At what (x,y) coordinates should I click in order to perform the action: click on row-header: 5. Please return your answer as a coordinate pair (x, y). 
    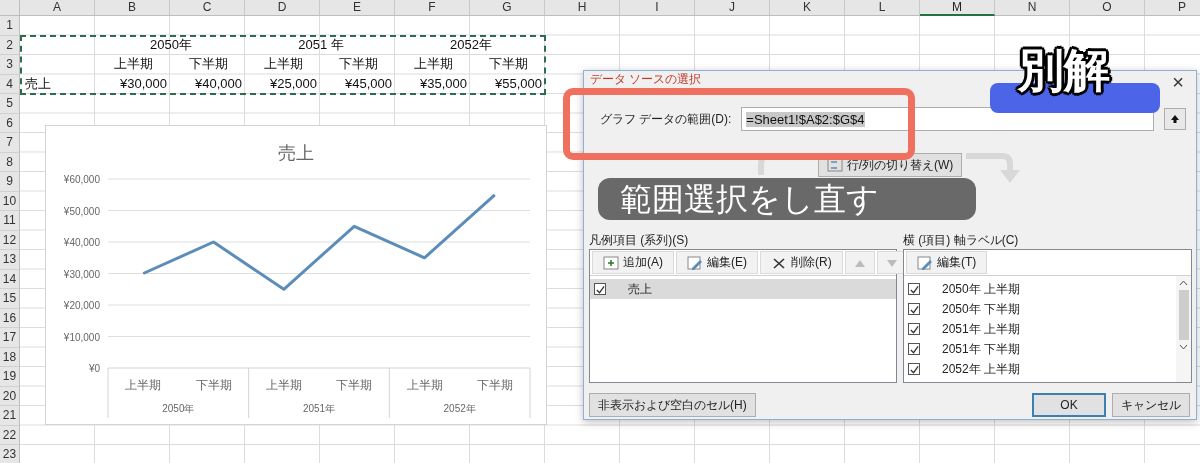
    Looking at the image, I should click on (10, 104).